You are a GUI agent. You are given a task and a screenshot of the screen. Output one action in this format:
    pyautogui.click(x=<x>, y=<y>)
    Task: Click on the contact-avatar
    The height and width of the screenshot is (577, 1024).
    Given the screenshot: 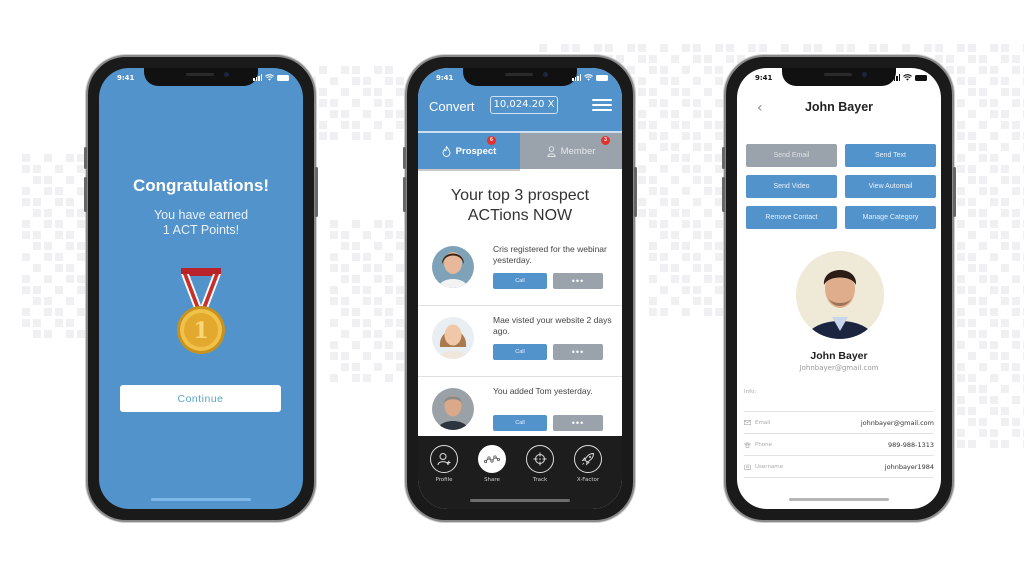 What is the action you would take?
    pyautogui.click(x=840, y=295)
    